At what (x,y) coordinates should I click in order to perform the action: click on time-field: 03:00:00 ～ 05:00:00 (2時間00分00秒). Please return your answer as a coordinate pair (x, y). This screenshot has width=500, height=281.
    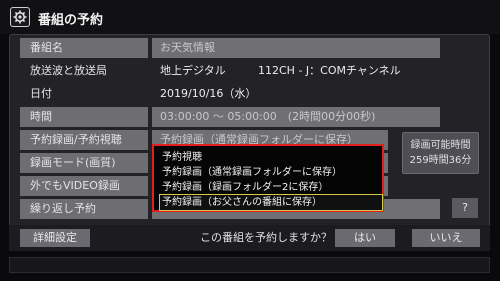
    Looking at the image, I should click on (296, 117).